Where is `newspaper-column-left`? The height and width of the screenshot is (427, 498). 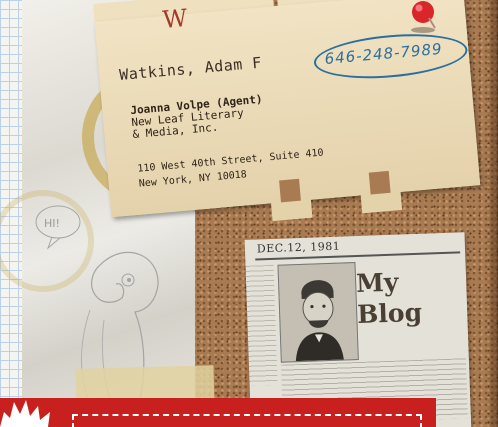
newspaper-column-left is located at coordinates (261, 325).